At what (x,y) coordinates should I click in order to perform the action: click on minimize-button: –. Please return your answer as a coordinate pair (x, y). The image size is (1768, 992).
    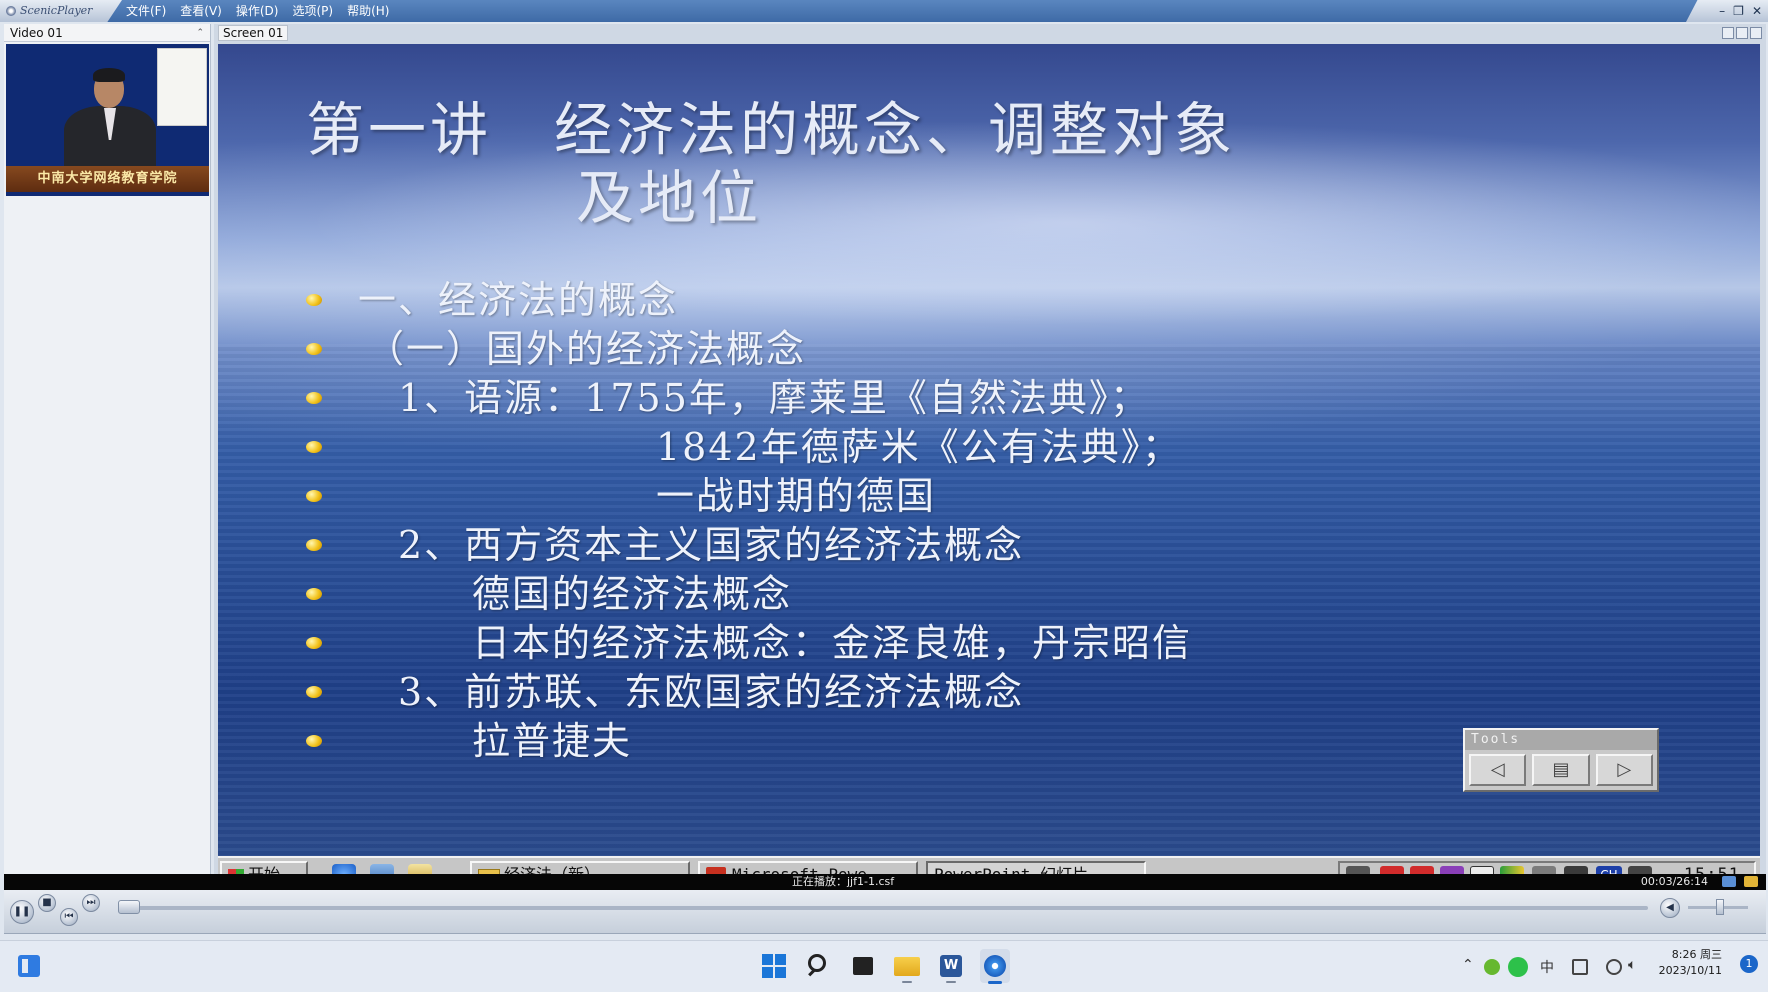
    Looking at the image, I should click on (1722, 11).